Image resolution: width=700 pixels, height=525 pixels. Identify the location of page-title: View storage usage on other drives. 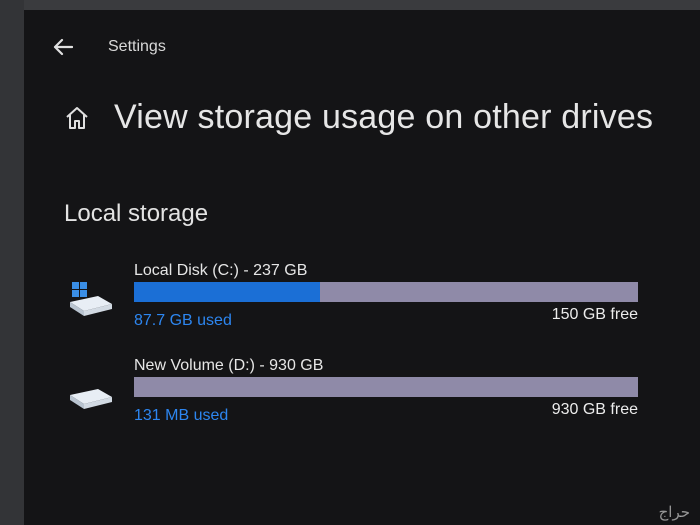
(384, 117).